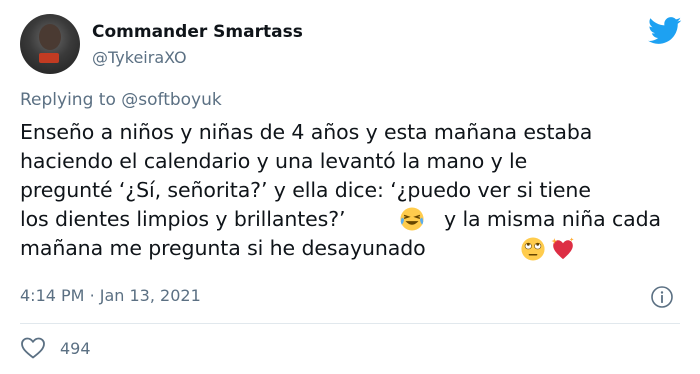 The image size is (700, 374). I want to click on tweet-line-6: mañana me pregunta si he desayunado, so click(352, 248).